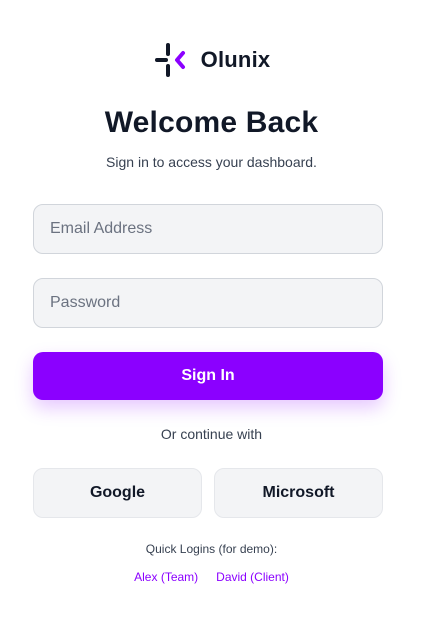 This screenshot has height=630, width=423. What do you see at coordinates (211, 434) in the screenshot?
I see `continue-with-text: Or continue with` at bounding box center [211, 434].